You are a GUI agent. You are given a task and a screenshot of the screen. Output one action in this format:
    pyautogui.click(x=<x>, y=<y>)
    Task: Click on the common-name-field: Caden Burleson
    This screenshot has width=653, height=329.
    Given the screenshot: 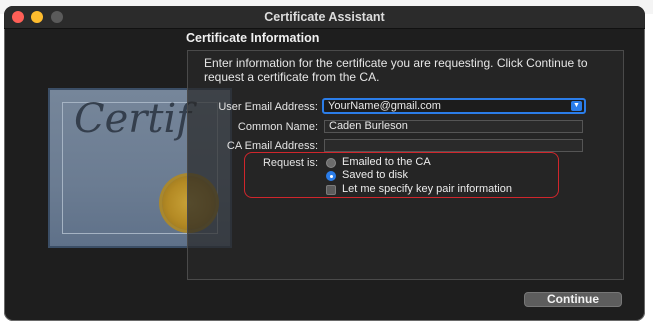 What is the action you would take?
    pyautogui.click(x=453, y=126)
    